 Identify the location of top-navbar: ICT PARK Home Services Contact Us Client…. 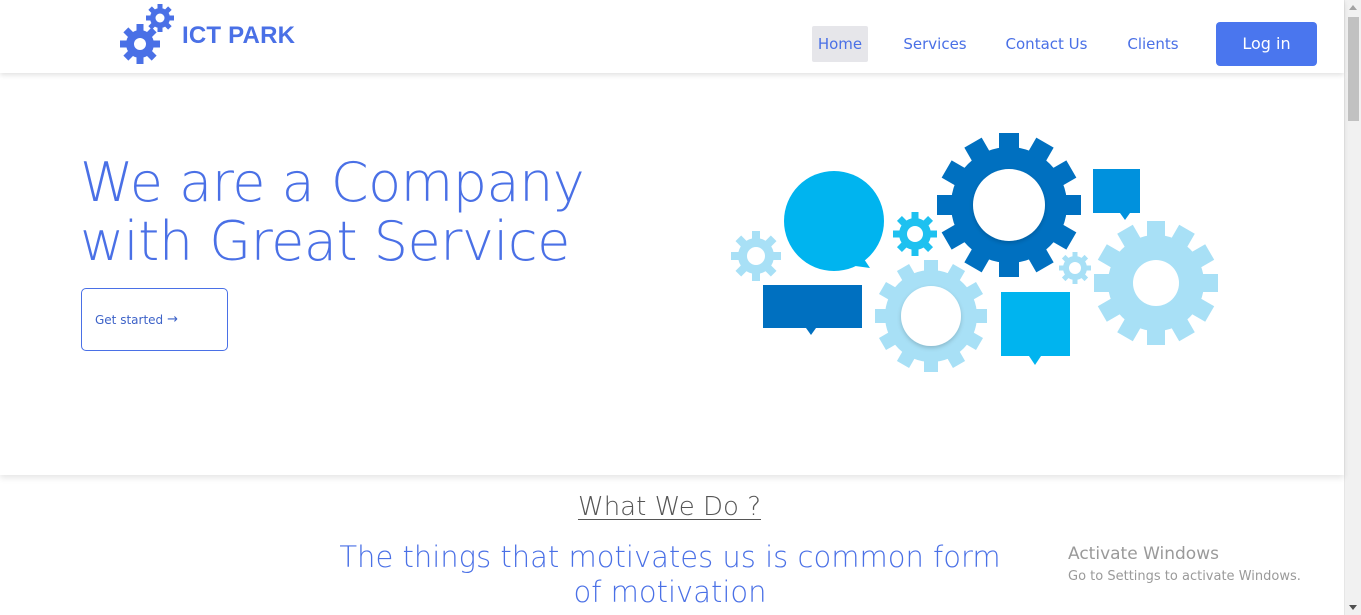
(672, 36).